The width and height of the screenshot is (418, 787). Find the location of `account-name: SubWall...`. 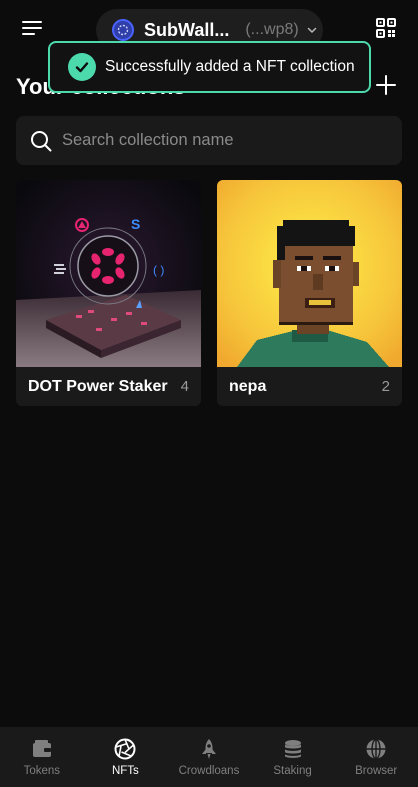

account-name: SubWall... is located at coordinates (187, 29).